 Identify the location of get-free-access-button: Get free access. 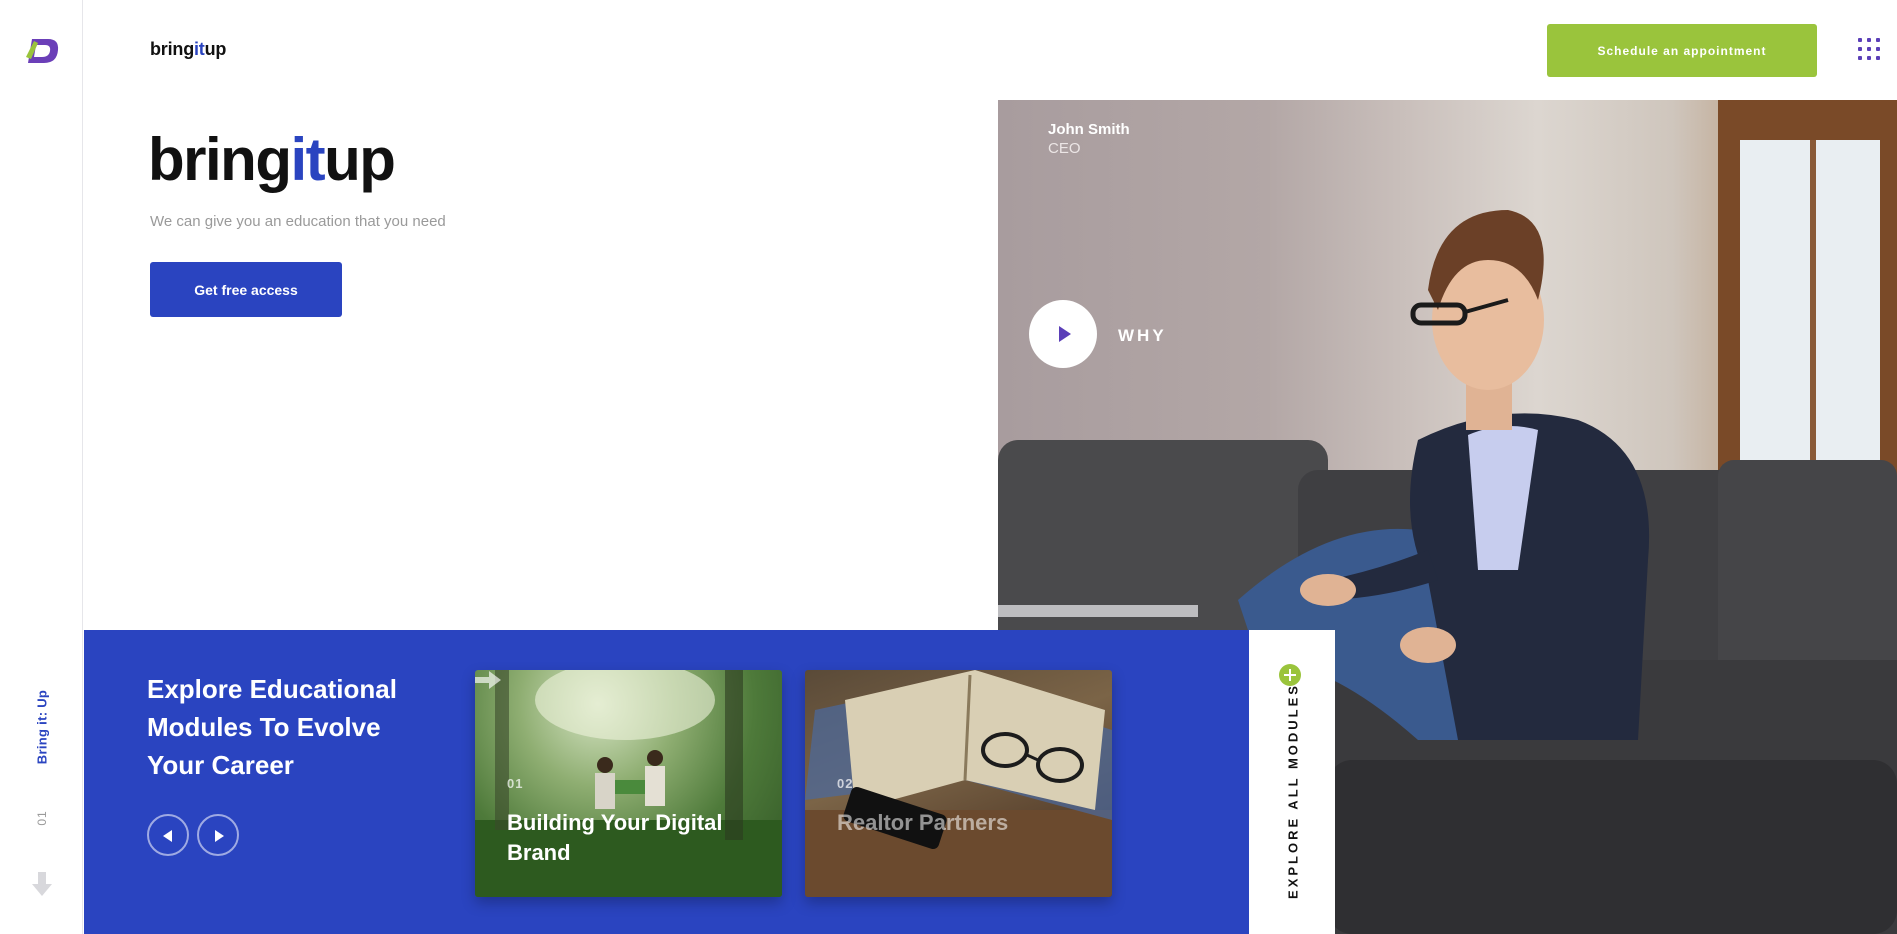
(246, 289).